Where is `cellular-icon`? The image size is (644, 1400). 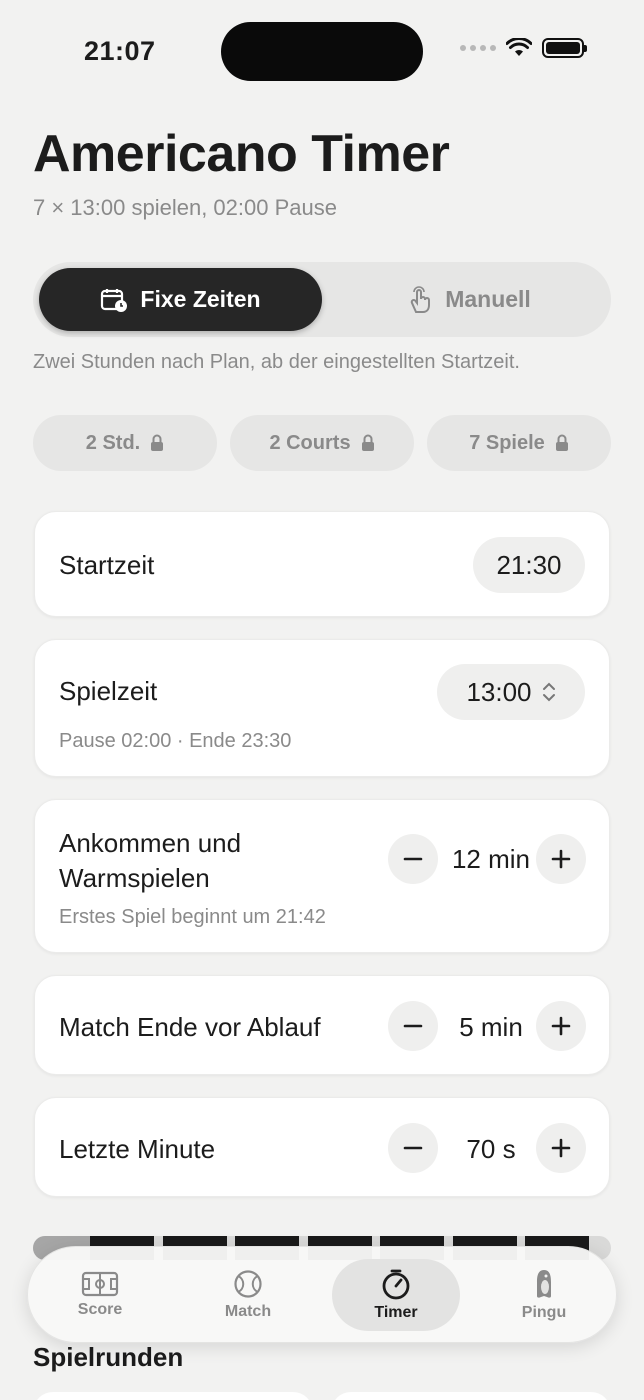
cellular-icon is located at coordinates (478, 48).